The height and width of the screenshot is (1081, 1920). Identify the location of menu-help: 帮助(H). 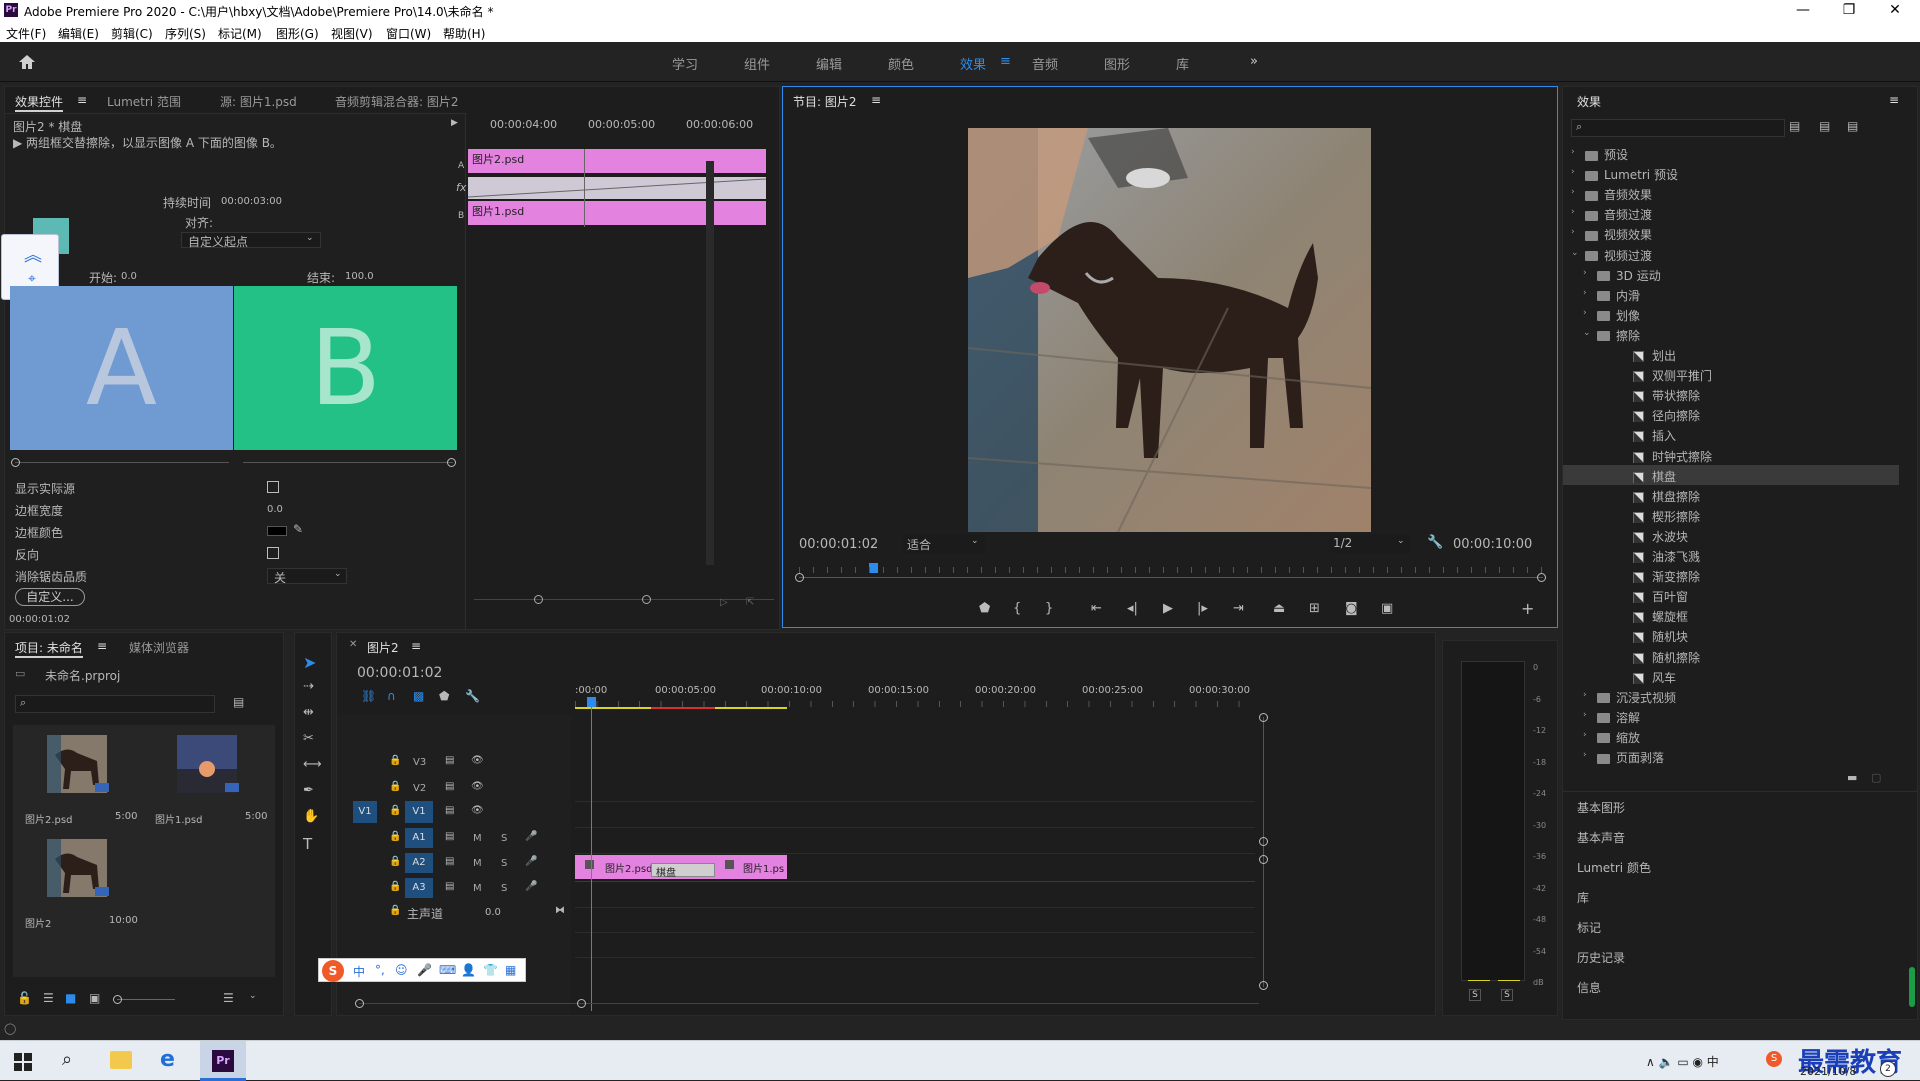
(464, 33).